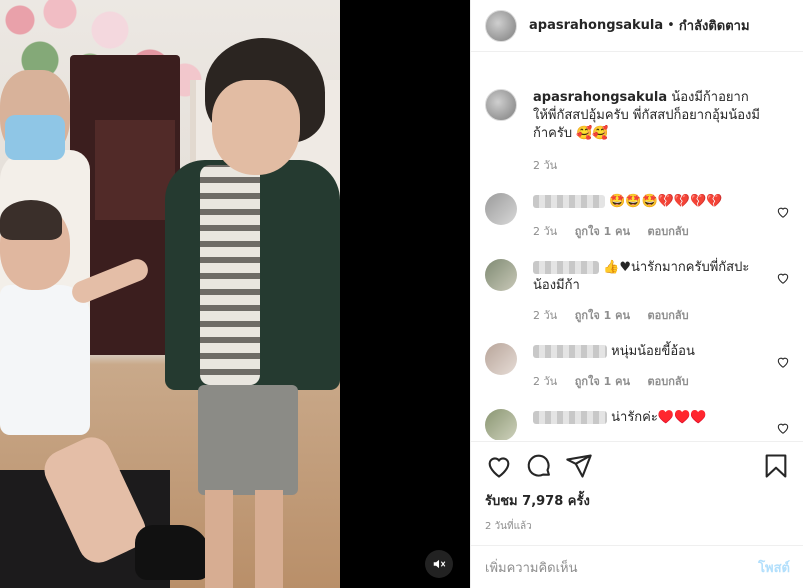 The height and width of the screenshot is (588, 803). I want to click on comment-item: น่ารักค่ะ♥️♥️♥️, so click(637, 424).